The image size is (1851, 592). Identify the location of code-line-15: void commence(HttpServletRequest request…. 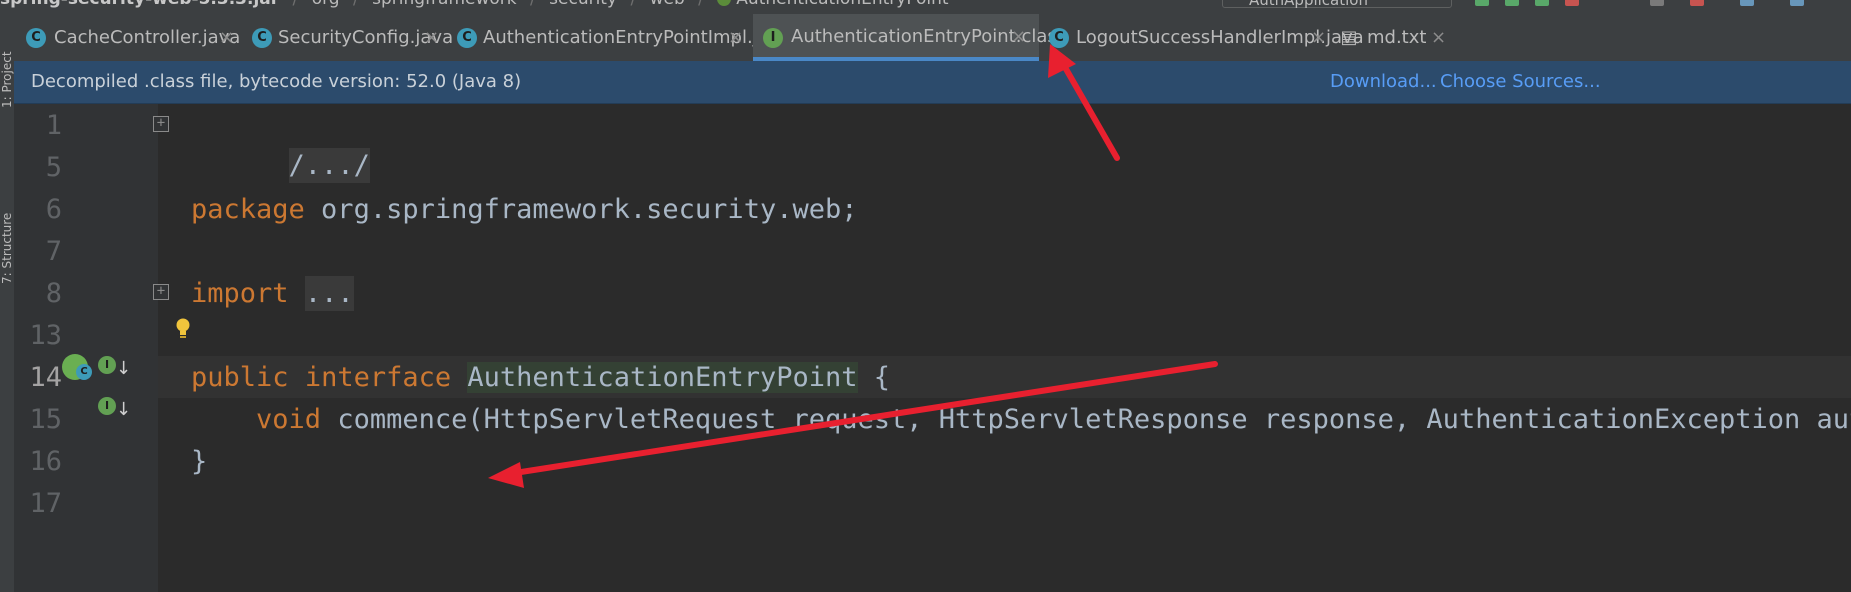
(1021, 420).